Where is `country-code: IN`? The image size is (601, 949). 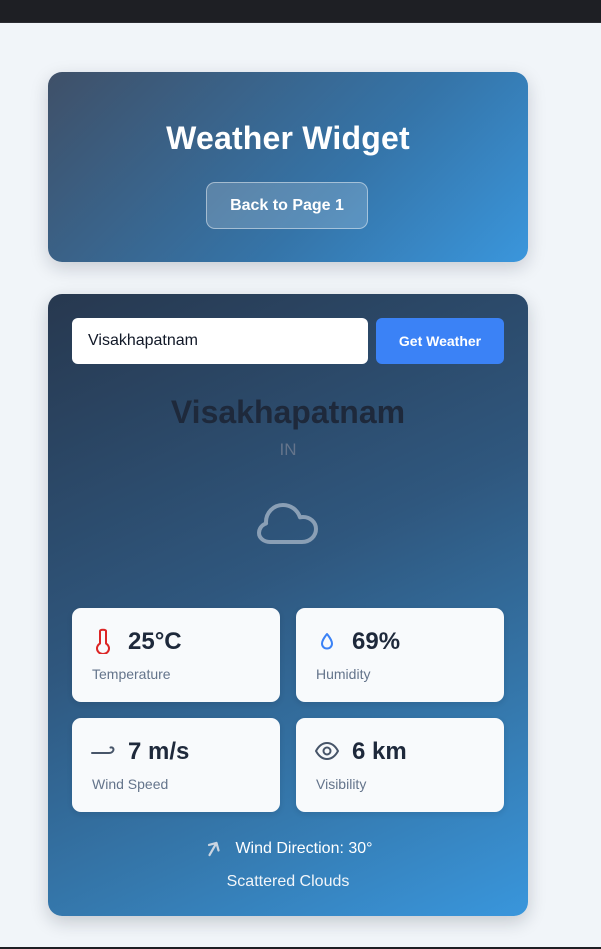 country-code: IN is located at coordinates (288, 449).